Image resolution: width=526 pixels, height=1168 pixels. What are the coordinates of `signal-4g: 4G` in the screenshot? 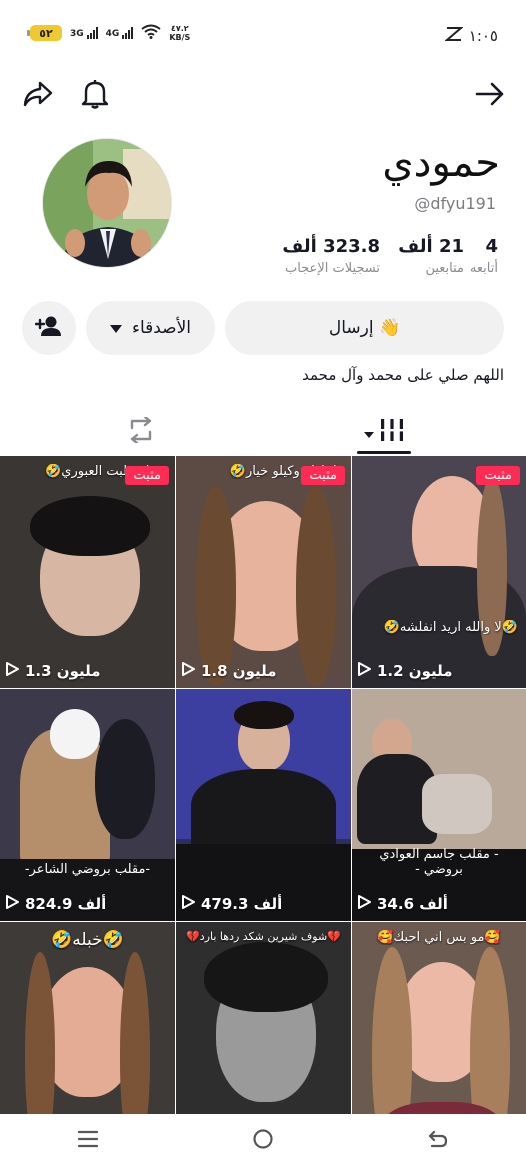 It's located at (120, 33).